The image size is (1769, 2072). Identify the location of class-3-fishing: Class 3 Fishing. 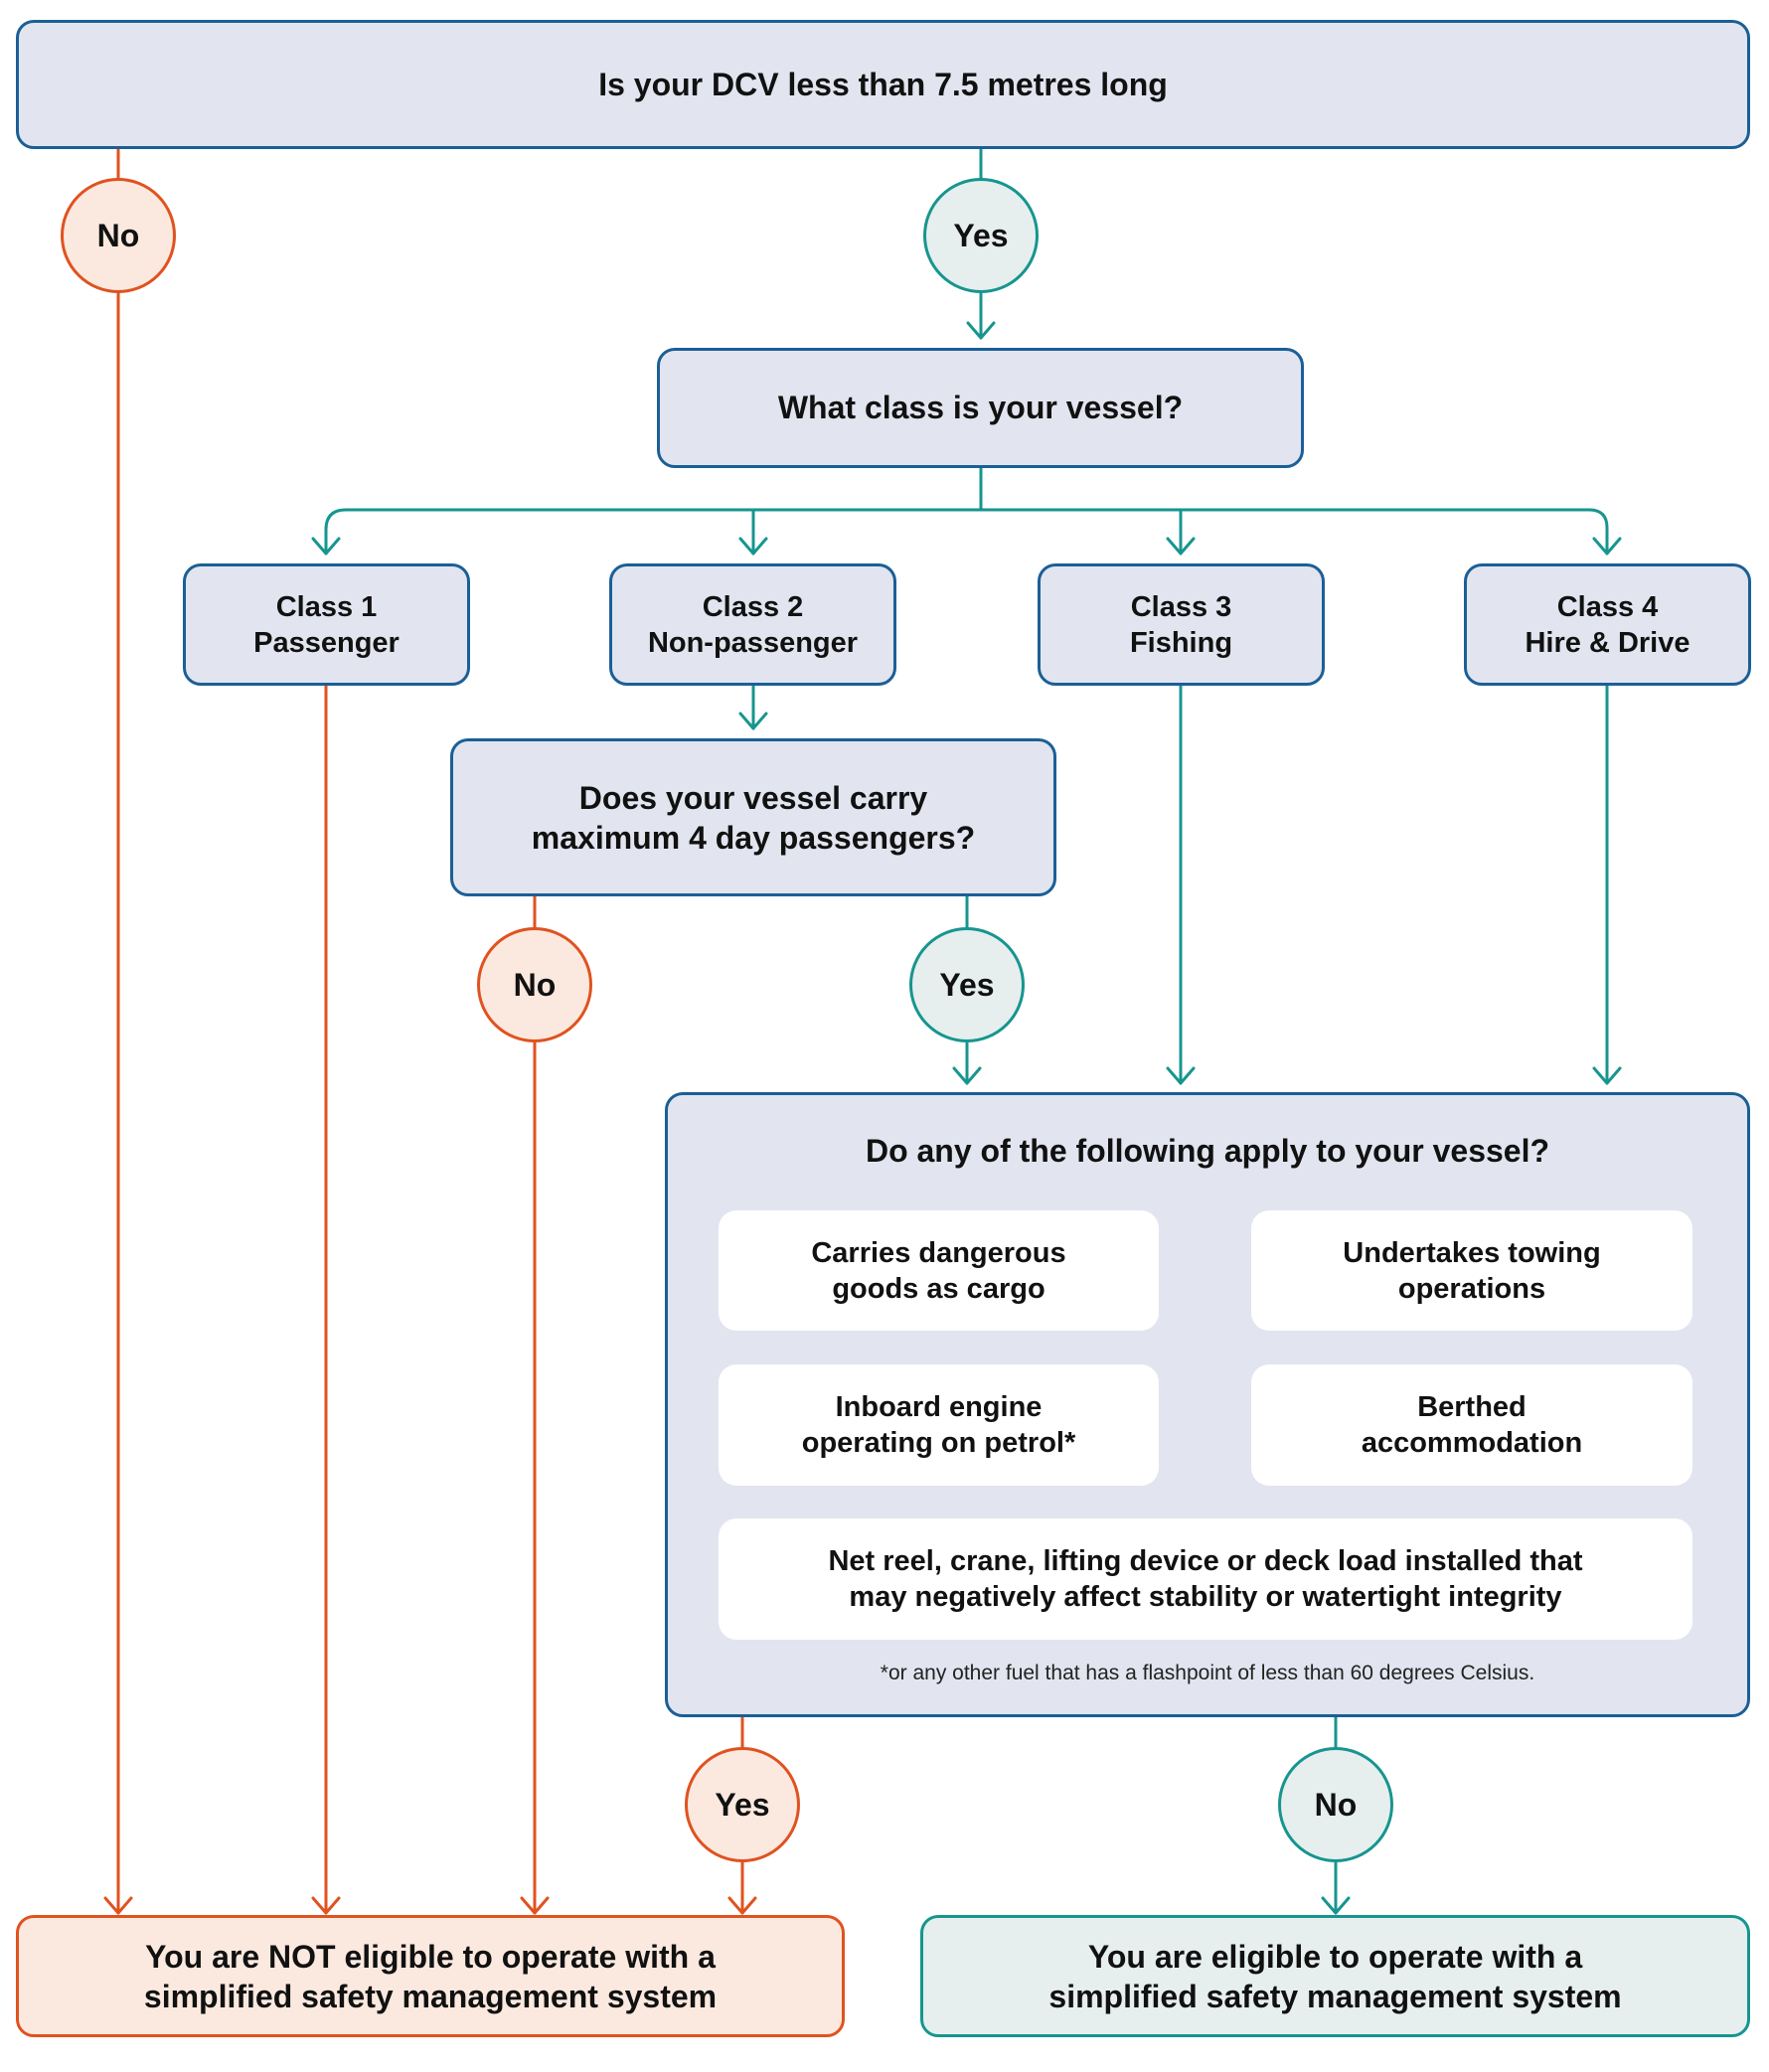
(1181, 624).